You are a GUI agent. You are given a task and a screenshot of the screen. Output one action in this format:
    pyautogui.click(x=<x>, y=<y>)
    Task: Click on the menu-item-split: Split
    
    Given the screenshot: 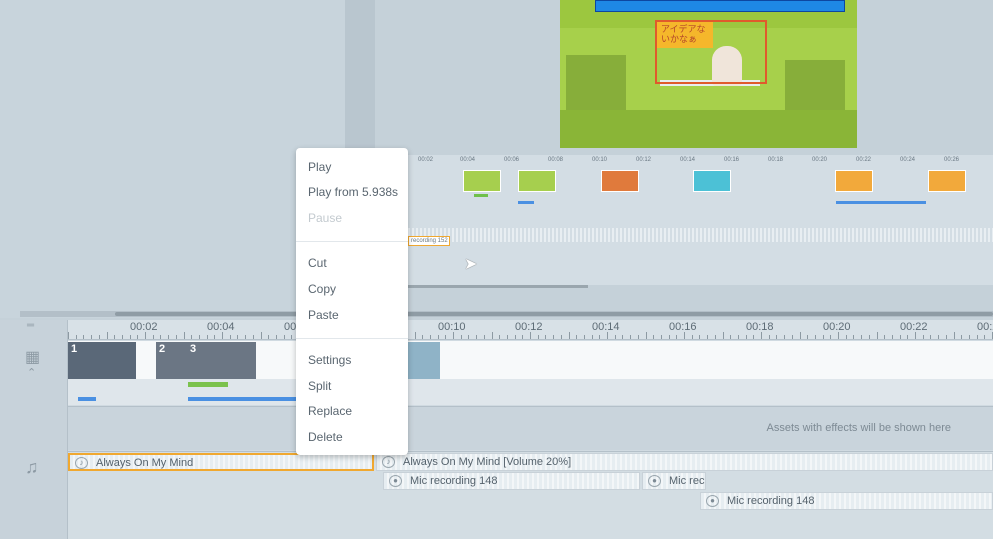 What is the action you would take?
    pyautogui.click(x=319, y=386)
    